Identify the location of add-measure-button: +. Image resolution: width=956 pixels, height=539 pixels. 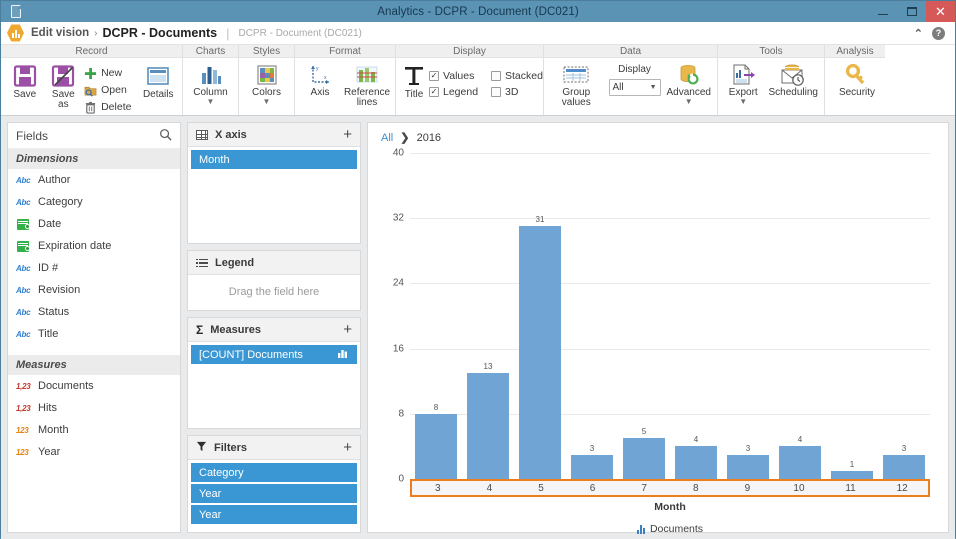
(347, 329).